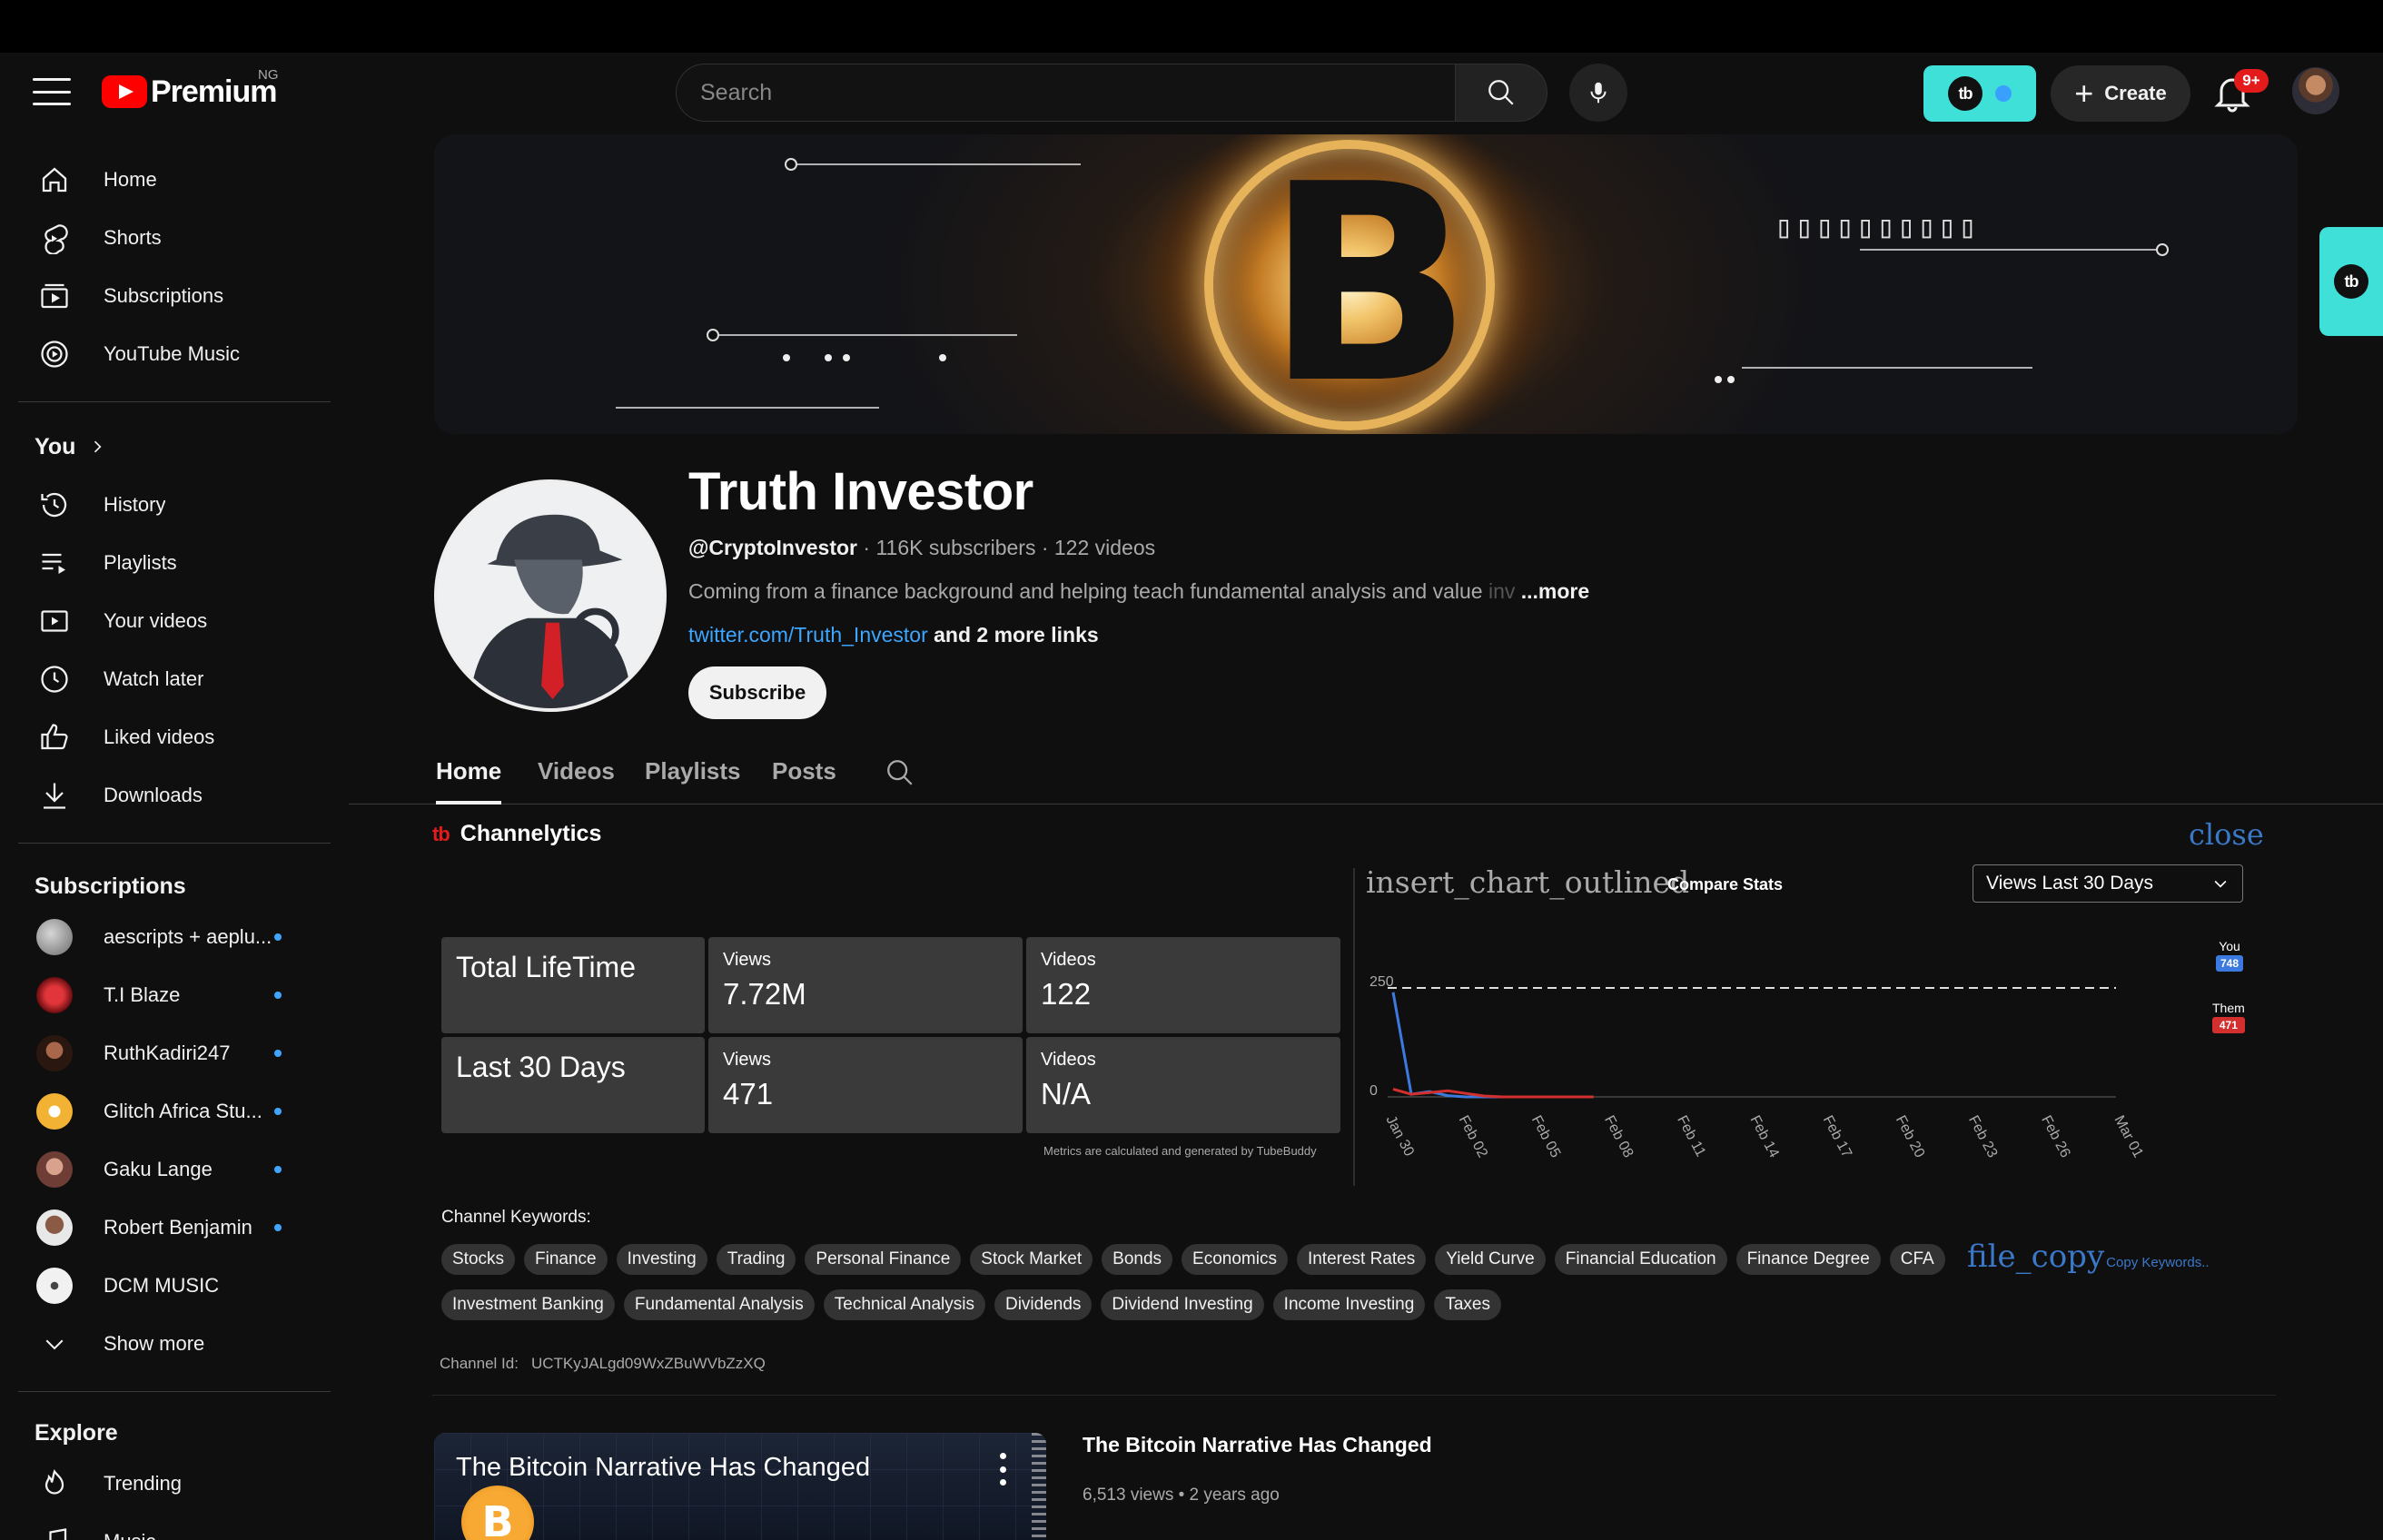  What do you see at coordinates (175, 679) in the screenshot?
I see `sidebar-item-watch-later: Watch later` at bounding box center [175, 679].